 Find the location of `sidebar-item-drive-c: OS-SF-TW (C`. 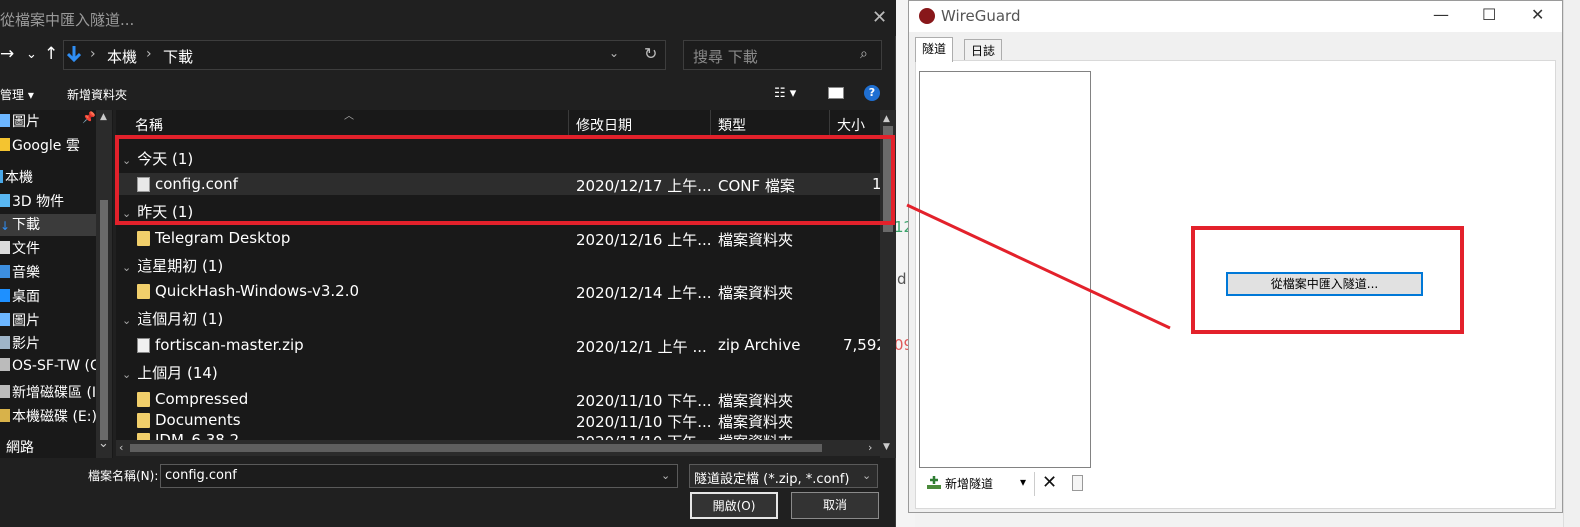

sidebar-item-drive-c: OS-SF-TW (C is located at coordinates (50, 369).